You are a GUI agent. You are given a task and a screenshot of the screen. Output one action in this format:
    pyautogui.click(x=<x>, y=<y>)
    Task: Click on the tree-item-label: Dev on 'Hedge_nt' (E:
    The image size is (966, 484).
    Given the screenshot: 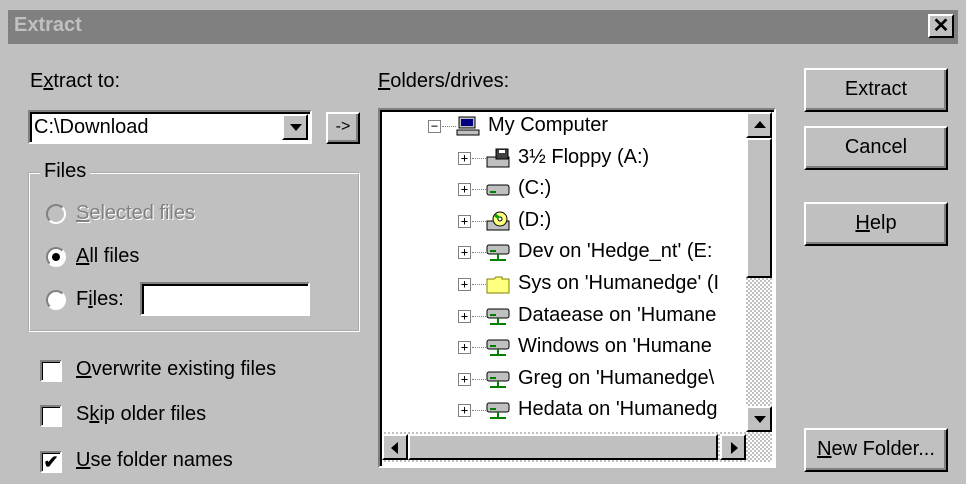 What is the action you would take?
    pyautogui.click(x=615, y=251)
    